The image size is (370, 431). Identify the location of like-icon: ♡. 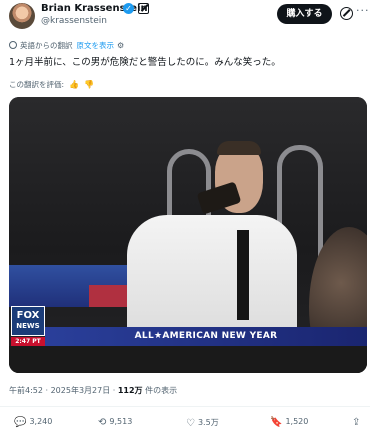
(190, 423).